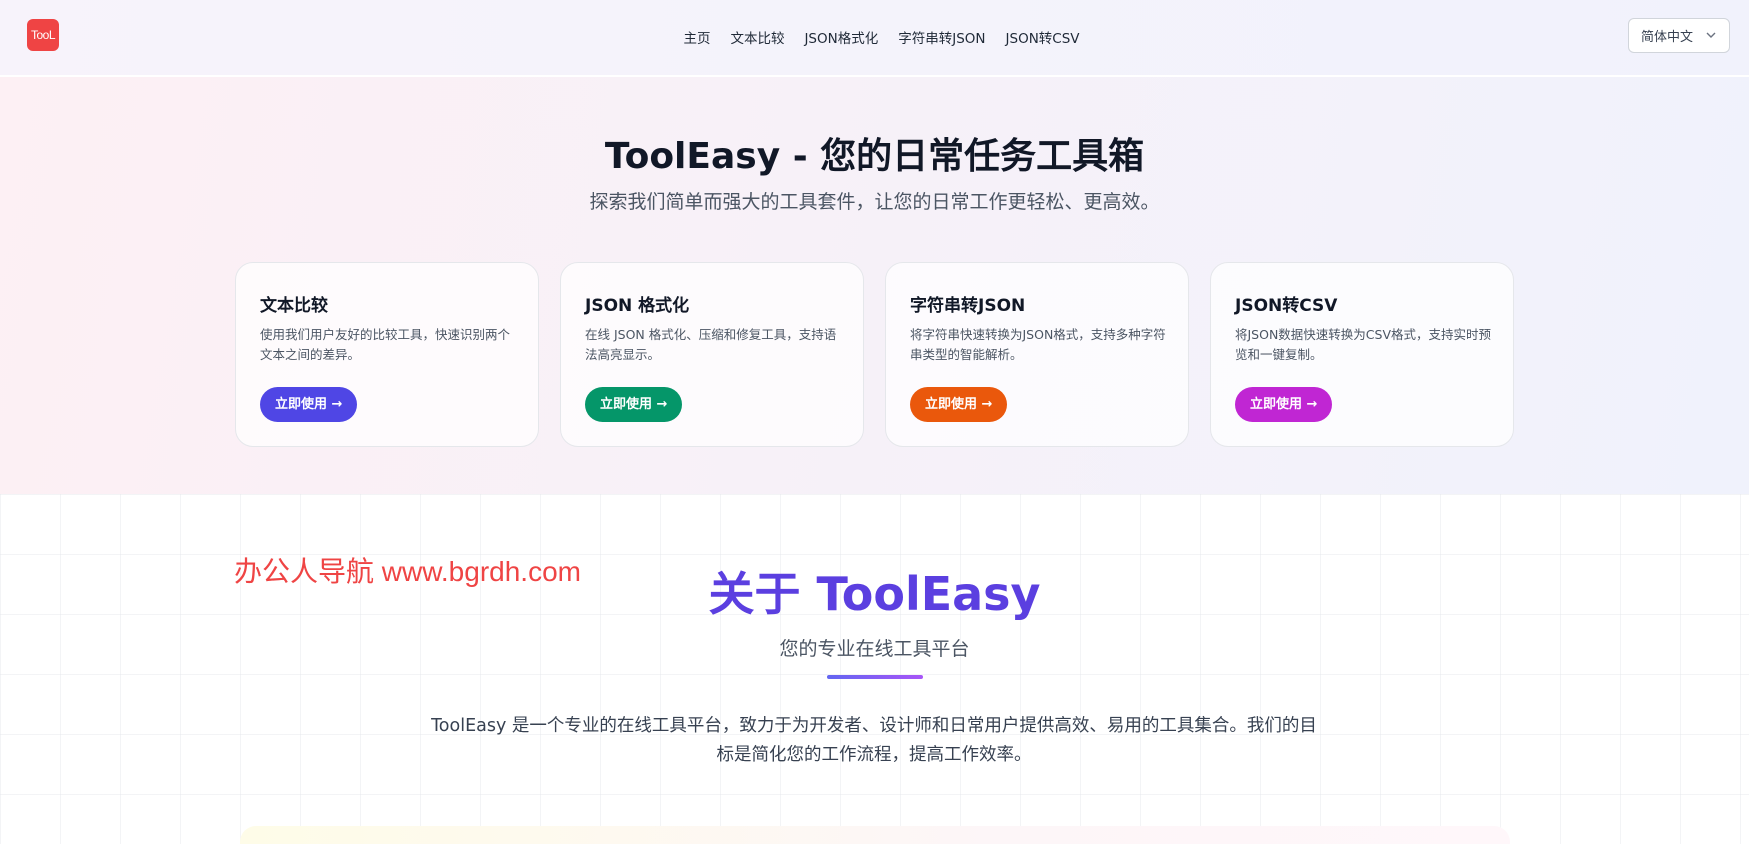 Image resolution: width=1749 pixels, height=844 pixels. Describe the element at coordinates (385, 344) in the screenshot. I see `card-description: 使用我们用户友好的比较工具，快速识别两个文本之间的差异。` at that location.